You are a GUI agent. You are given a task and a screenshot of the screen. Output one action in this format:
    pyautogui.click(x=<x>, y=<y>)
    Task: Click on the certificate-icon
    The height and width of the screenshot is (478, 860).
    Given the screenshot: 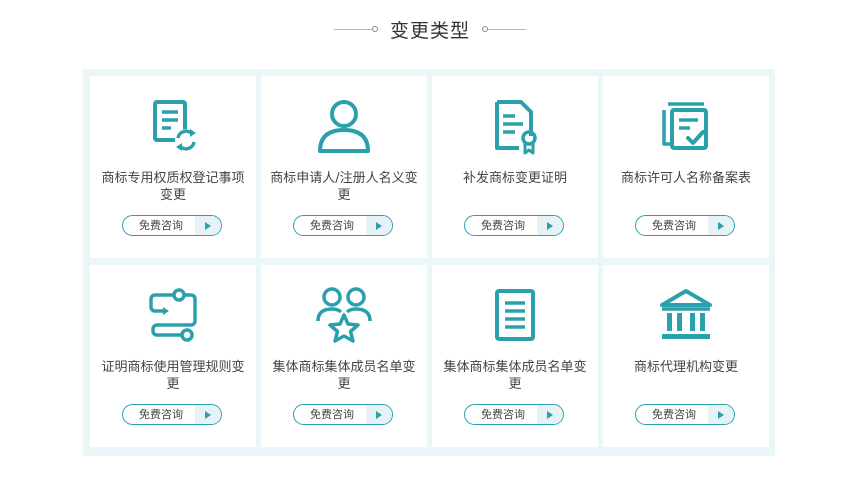 What is the action you would take?
    pyautogui.click(x=515, y=126)
    